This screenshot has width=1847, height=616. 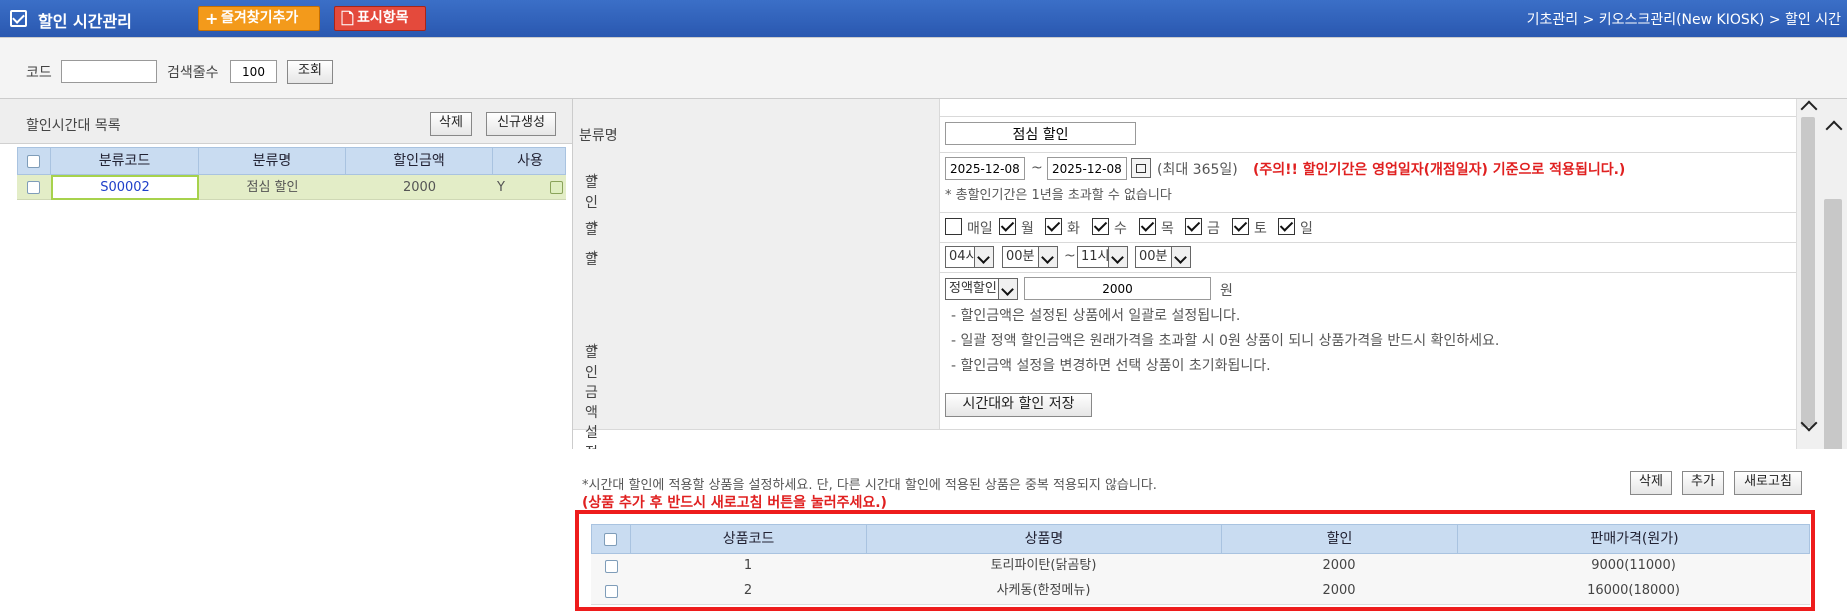 What do you see at coordinates (556, 187) in the screenshot?
I see `use-dropdown-icon` at bounding box center [556, 187].